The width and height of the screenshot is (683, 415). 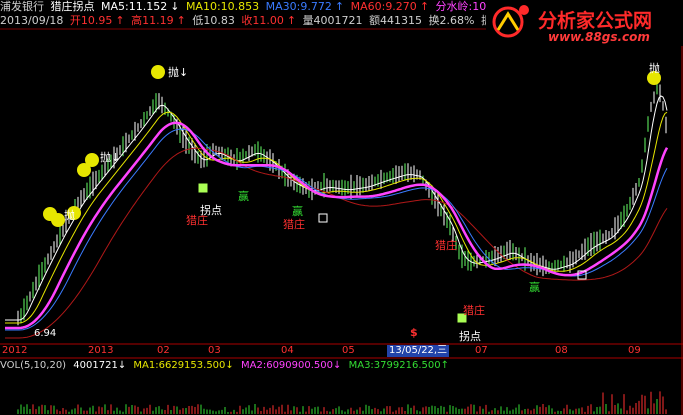 I want to click on logo-icon, so click(x=510, y=21).